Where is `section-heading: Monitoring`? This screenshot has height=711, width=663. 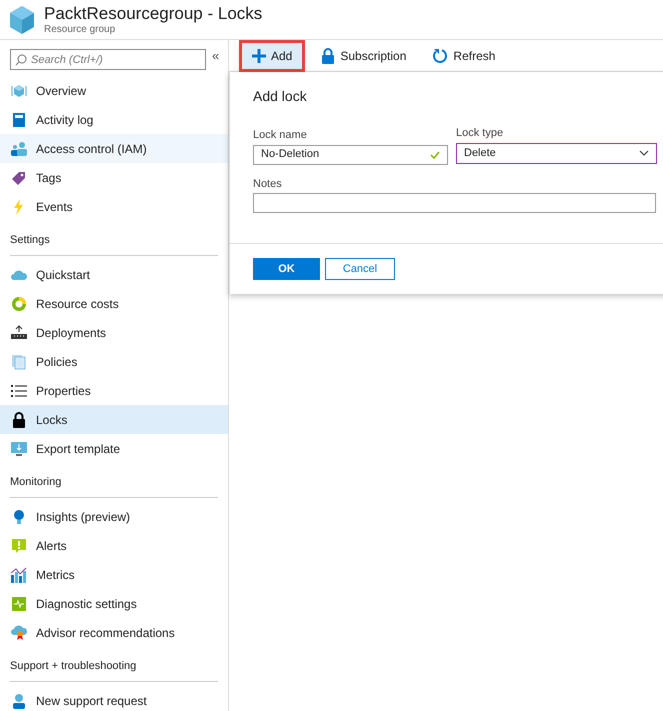
section-heading: Monitoring is located at coordinates (36, 482).